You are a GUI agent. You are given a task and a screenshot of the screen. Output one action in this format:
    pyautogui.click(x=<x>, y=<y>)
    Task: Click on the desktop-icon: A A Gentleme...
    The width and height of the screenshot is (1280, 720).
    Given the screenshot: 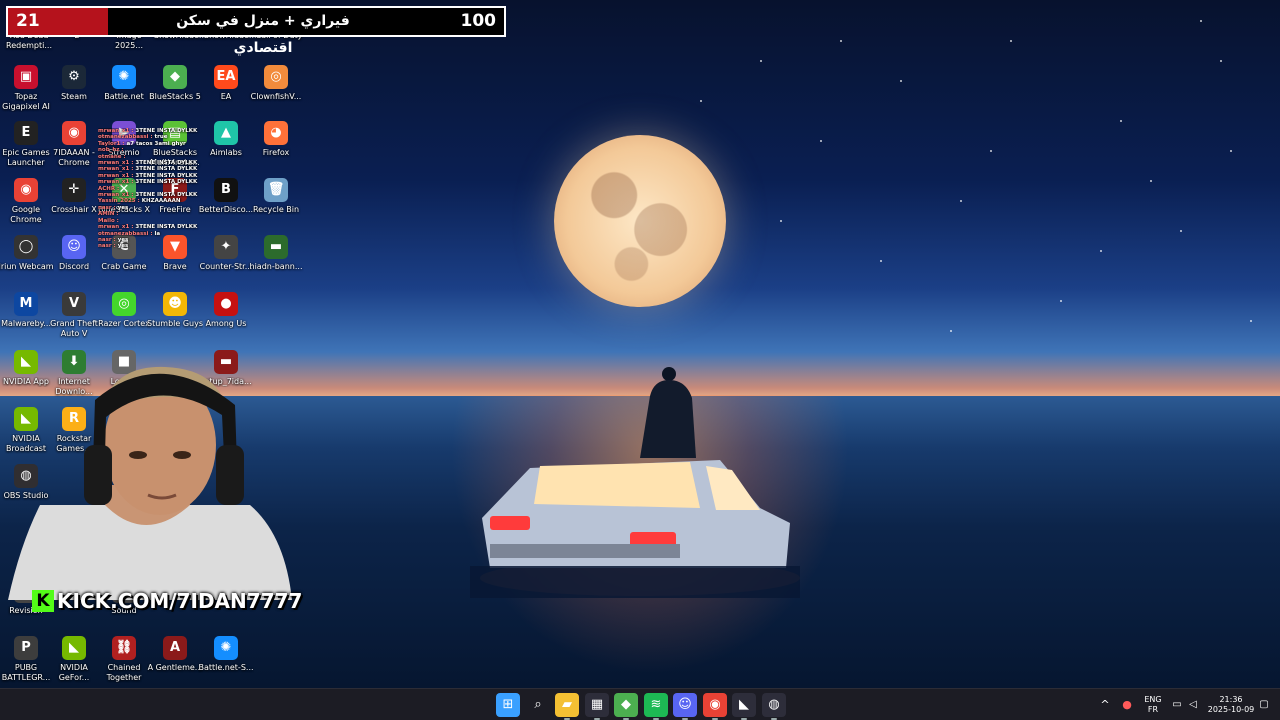 What is the action you would take?
    pyautogui.click(x=175, y=654)
    